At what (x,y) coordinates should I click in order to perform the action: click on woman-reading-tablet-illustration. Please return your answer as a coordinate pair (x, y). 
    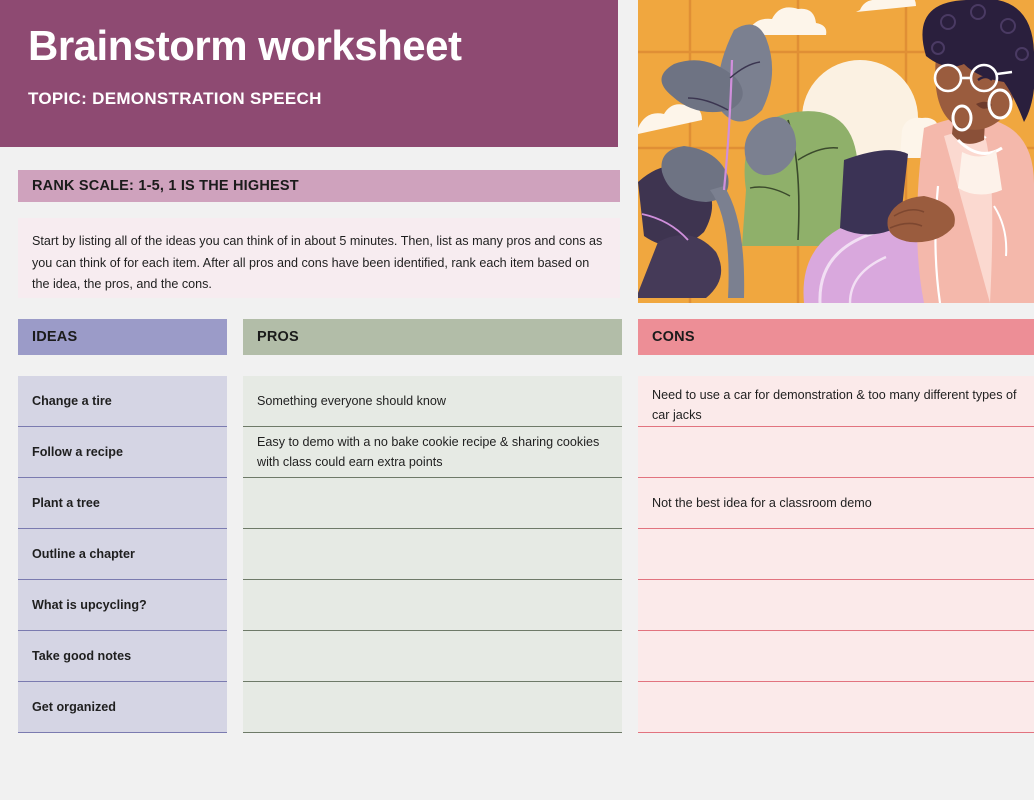
    Looking at the image, I should click on (836, 151).